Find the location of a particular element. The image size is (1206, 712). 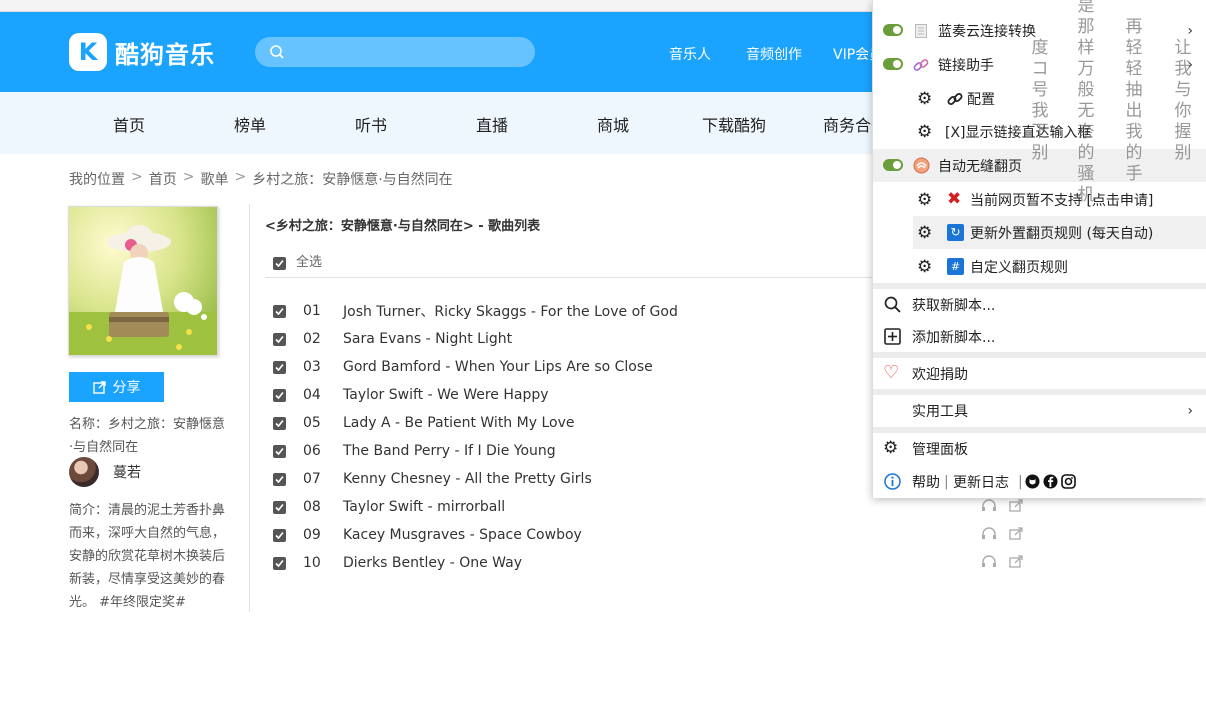

chevron-right-icon: › is located at coordinates (1190, 31).